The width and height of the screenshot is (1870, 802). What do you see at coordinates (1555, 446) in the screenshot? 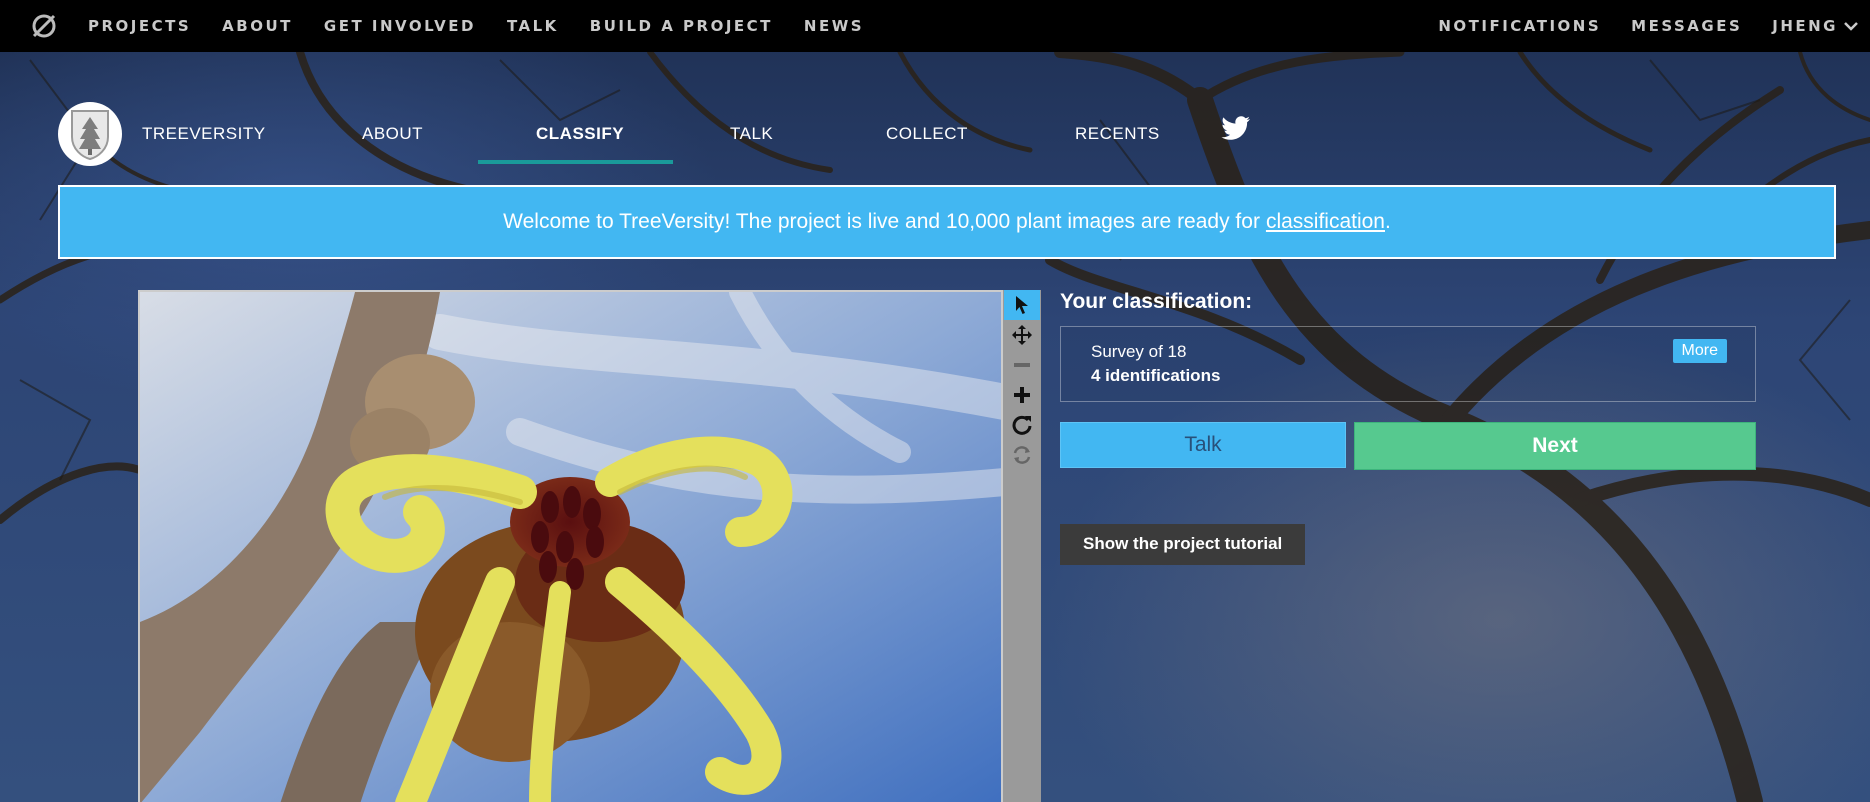
I see `next-button: Next` at bounding box center [1555, 446].